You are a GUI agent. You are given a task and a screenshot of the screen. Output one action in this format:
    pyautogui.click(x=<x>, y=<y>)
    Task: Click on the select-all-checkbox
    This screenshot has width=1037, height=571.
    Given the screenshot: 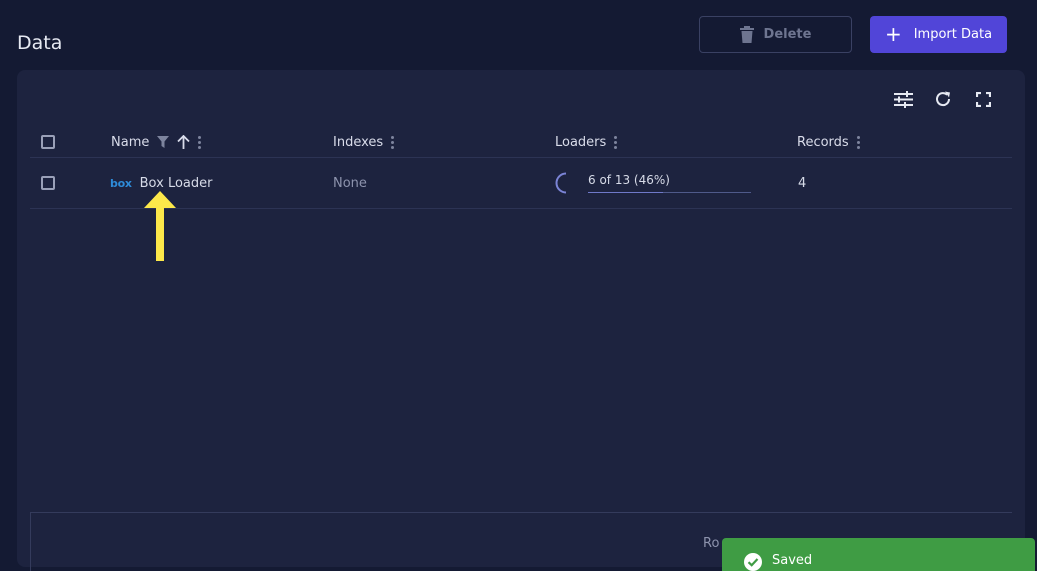 What is the action you would take?
    pyautogui.click(x=48, y=142)
    